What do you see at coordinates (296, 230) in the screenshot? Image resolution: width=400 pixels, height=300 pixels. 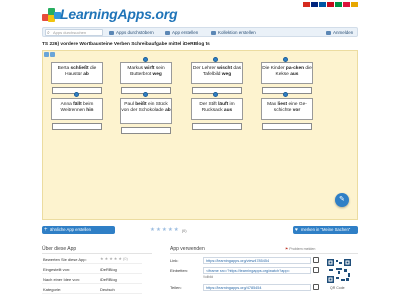 I see `heart-icon: ♥` at bounding box center [296, 230].